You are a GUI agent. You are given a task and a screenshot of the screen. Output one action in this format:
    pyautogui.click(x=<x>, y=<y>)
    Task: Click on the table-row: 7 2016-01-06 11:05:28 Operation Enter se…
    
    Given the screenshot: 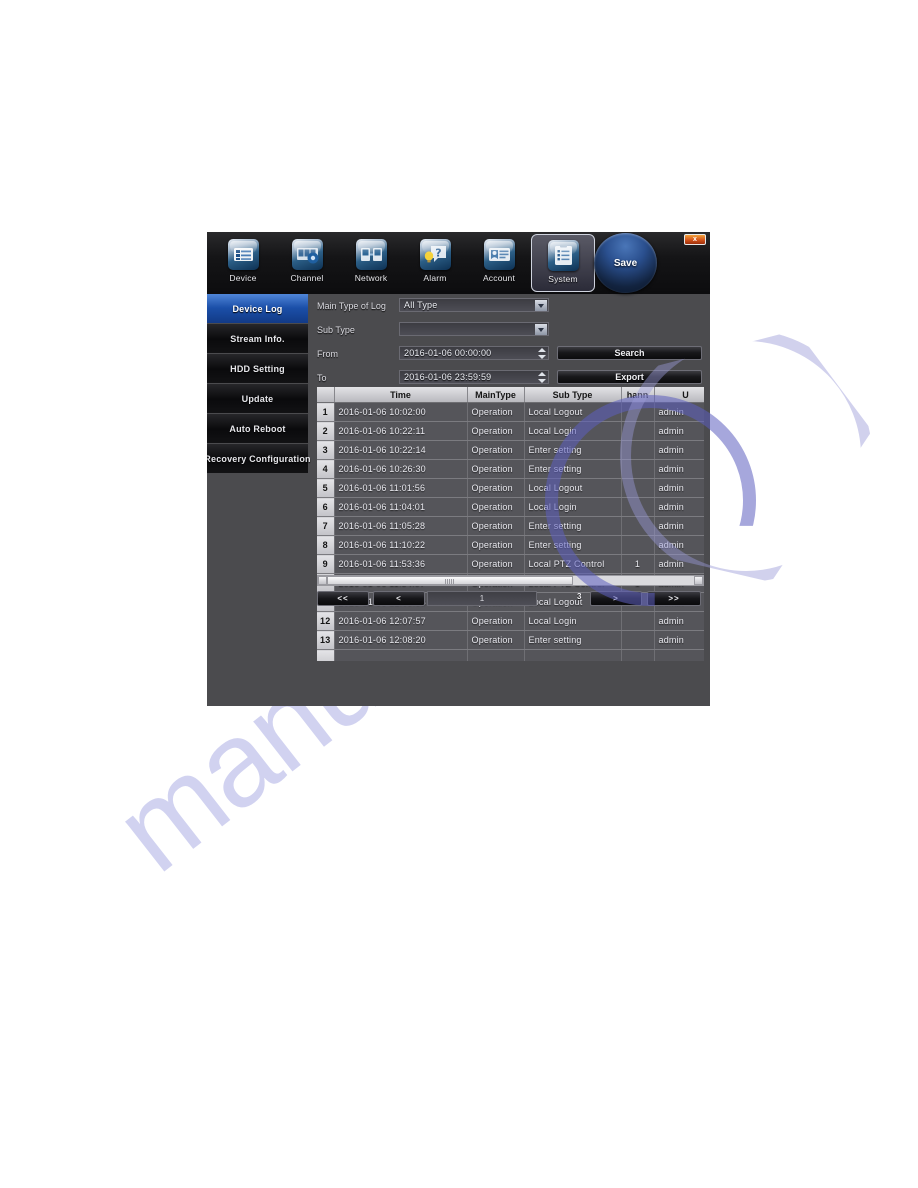 What is the action you would take?
    pyautogui.click(x=510, y=526)
    